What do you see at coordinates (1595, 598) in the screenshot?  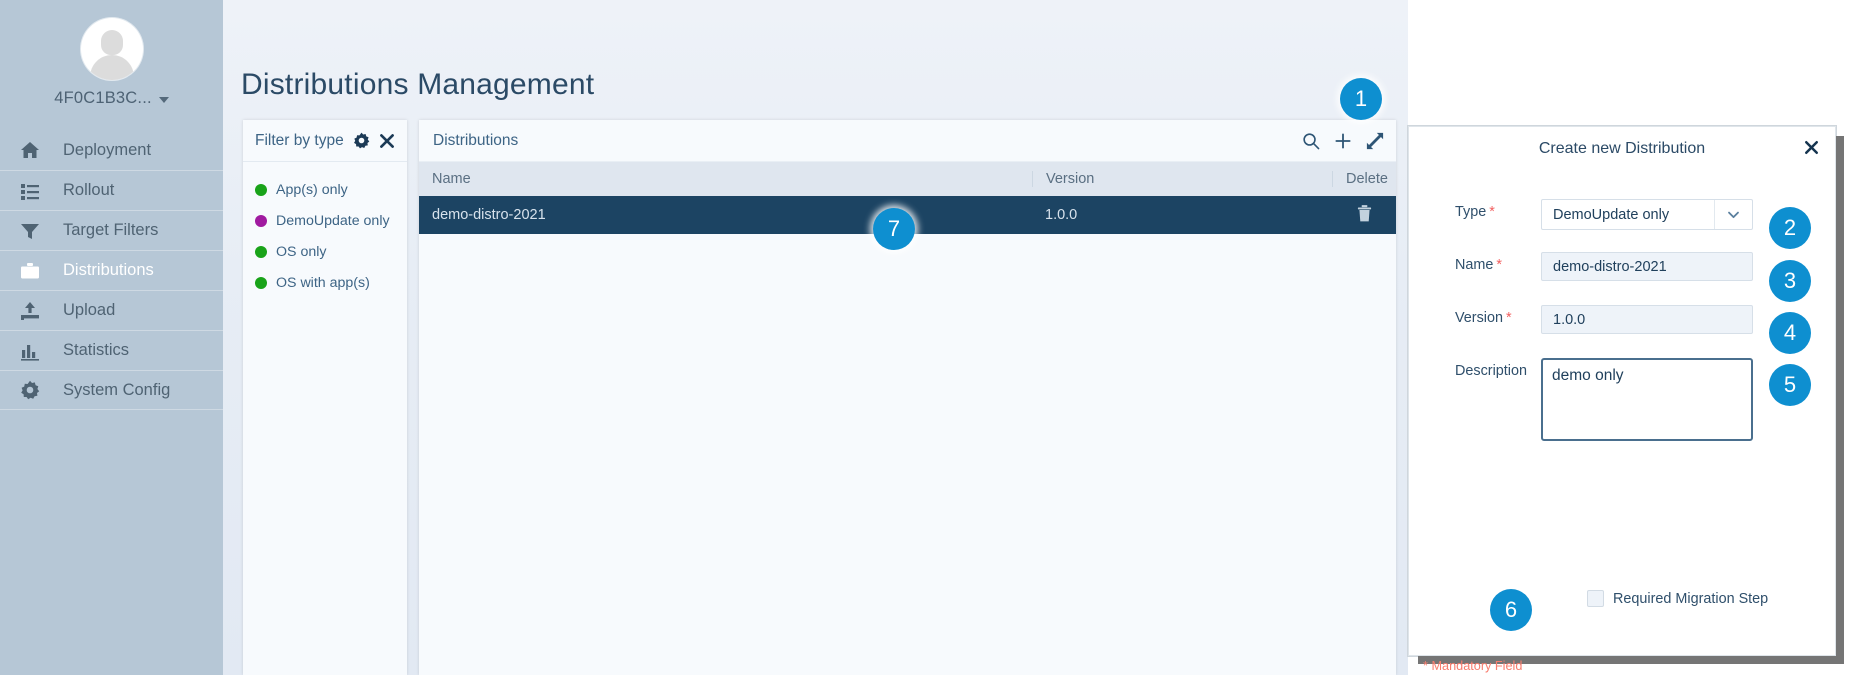 I see `checkbox-box` at bounding box center [1595, 598].